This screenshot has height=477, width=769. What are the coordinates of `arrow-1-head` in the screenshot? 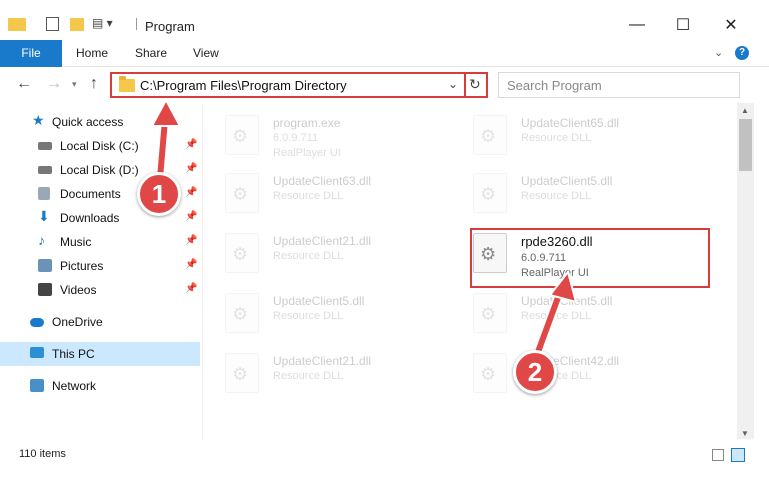 It's located at (166, 112).